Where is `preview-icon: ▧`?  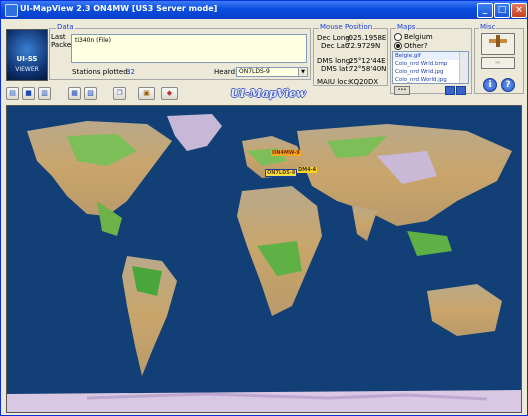
preview-icon: ▧ is located at coordinates (90, 93).